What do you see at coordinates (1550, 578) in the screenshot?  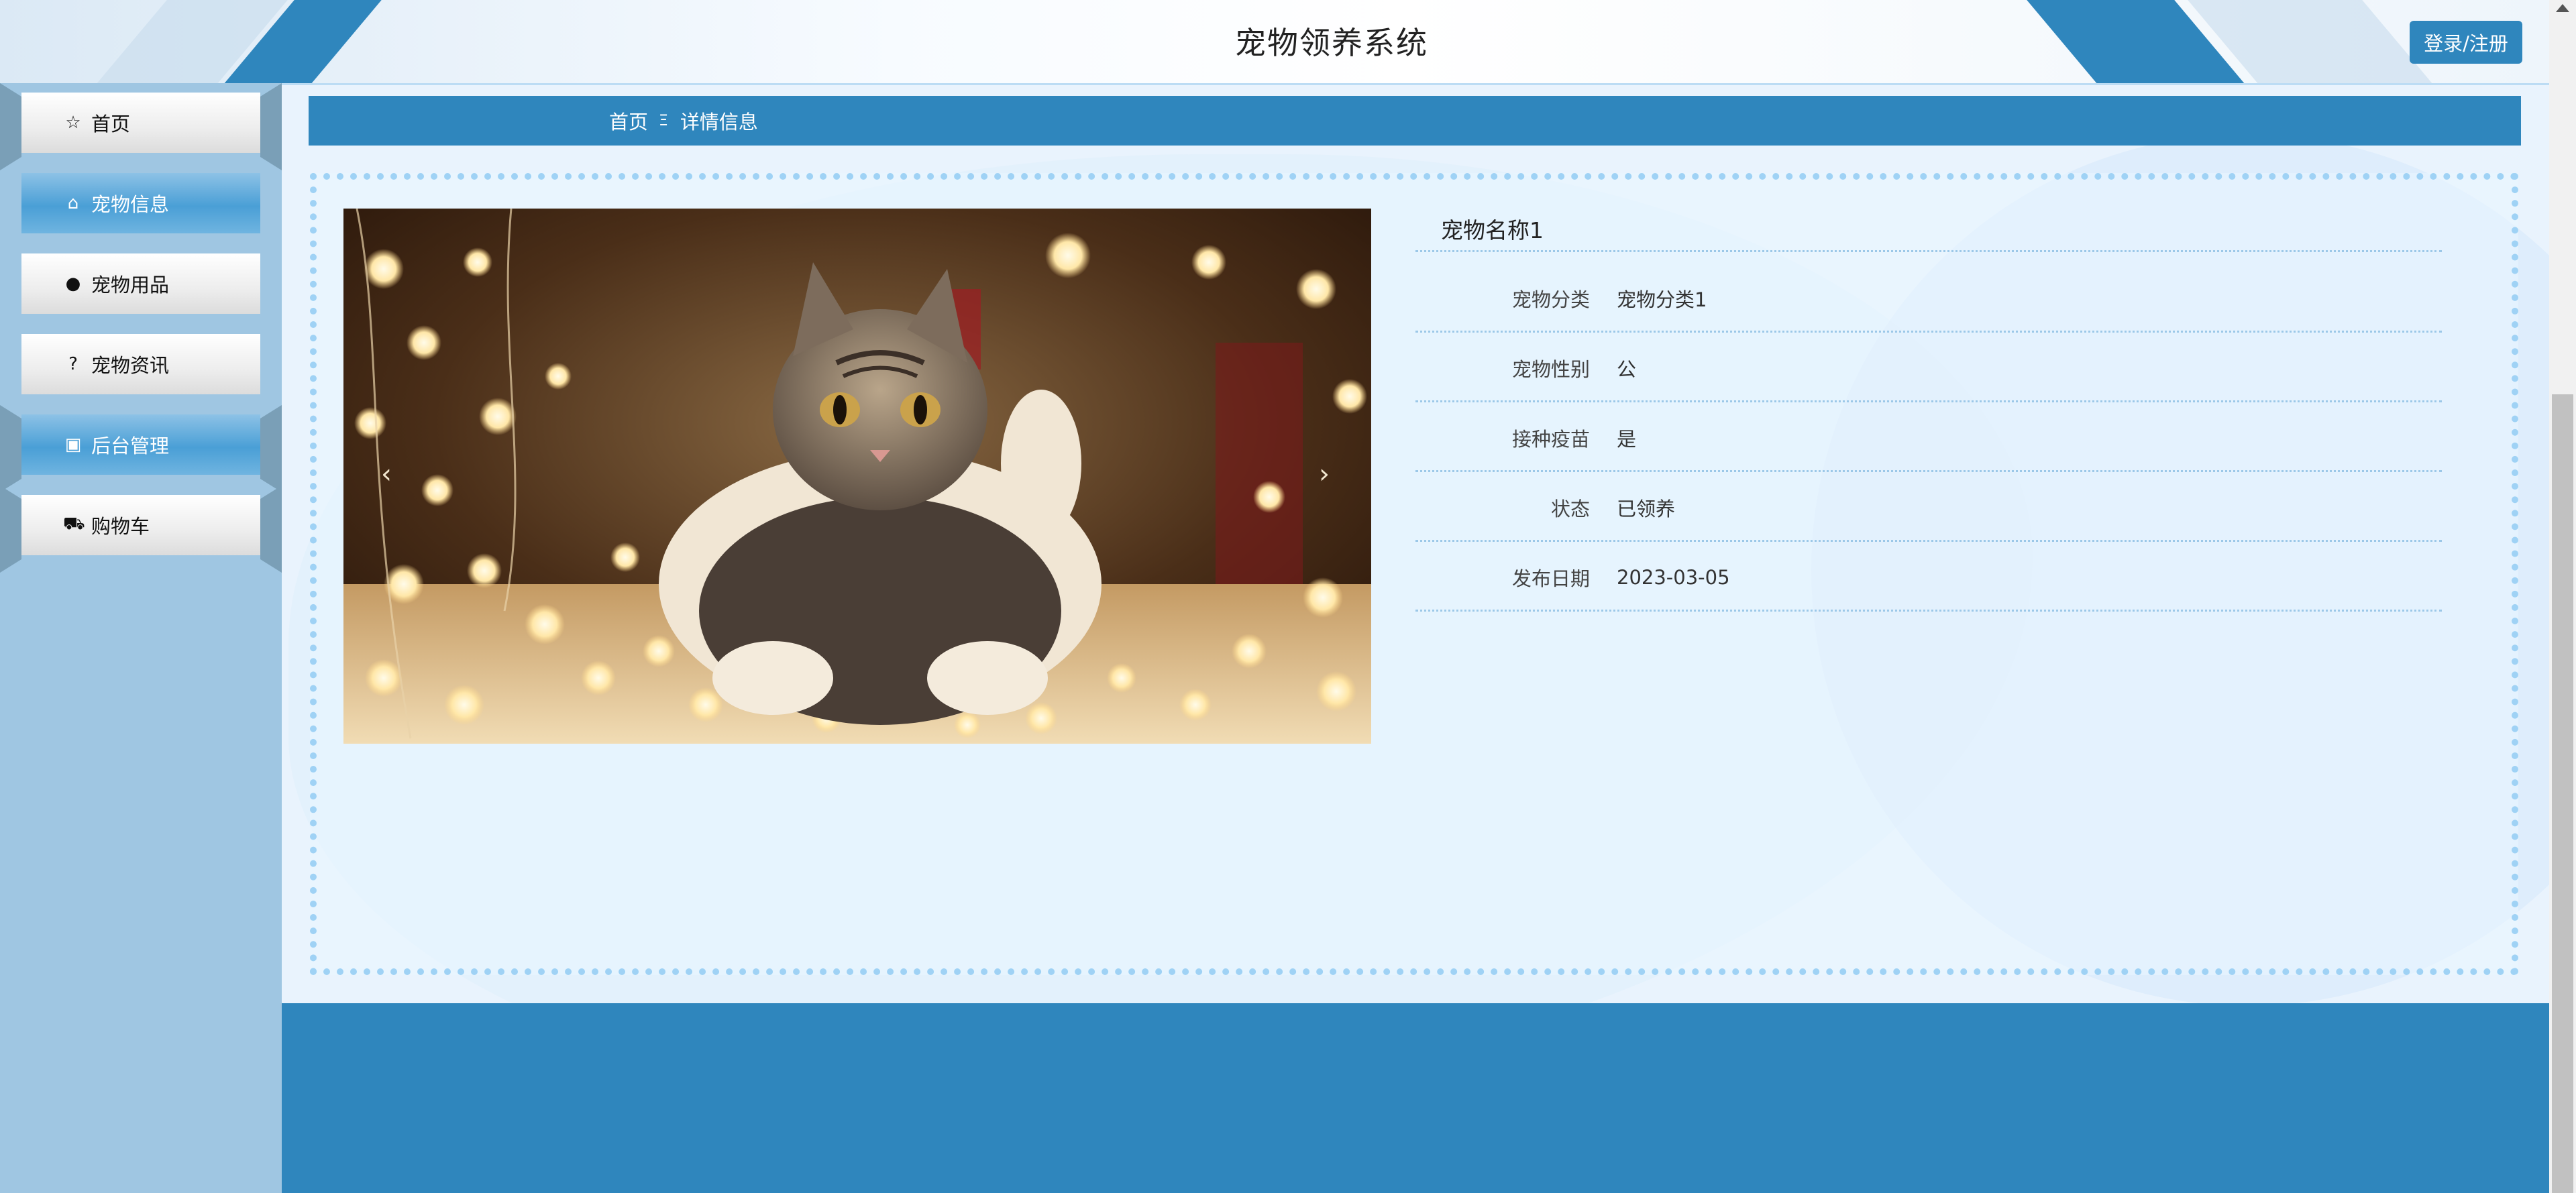 I see `field-label: 发布日期` at bounding box center [1550, 578].